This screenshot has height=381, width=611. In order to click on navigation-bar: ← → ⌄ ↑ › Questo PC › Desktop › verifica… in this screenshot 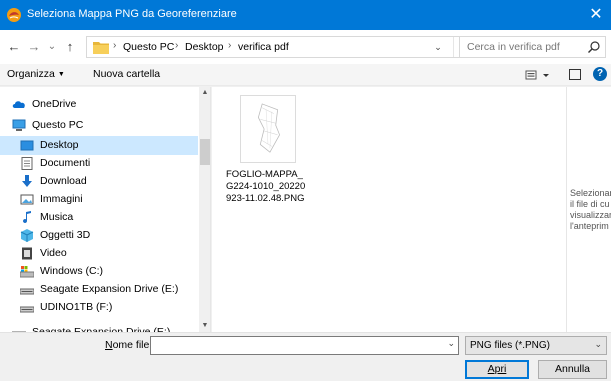, I will do `click(305, 47)`.